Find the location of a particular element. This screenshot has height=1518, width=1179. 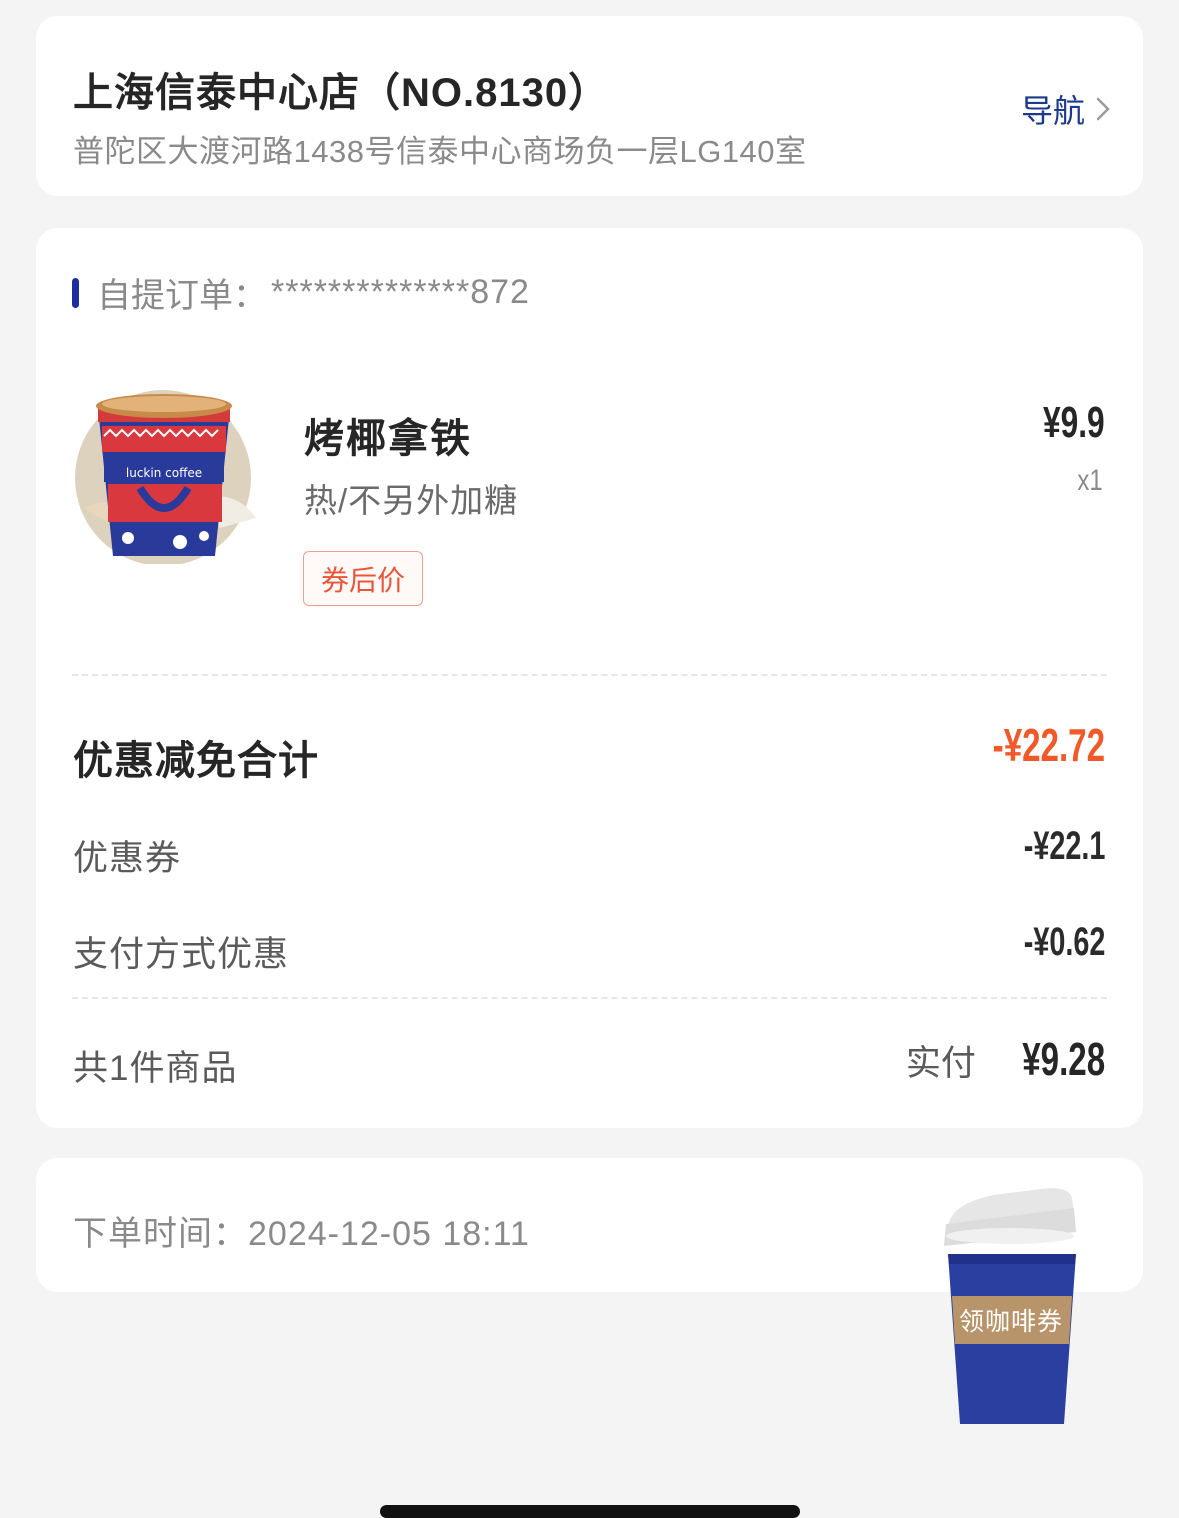

paid-amount: ¥9.28 is located at coordinates (1063, 1059).